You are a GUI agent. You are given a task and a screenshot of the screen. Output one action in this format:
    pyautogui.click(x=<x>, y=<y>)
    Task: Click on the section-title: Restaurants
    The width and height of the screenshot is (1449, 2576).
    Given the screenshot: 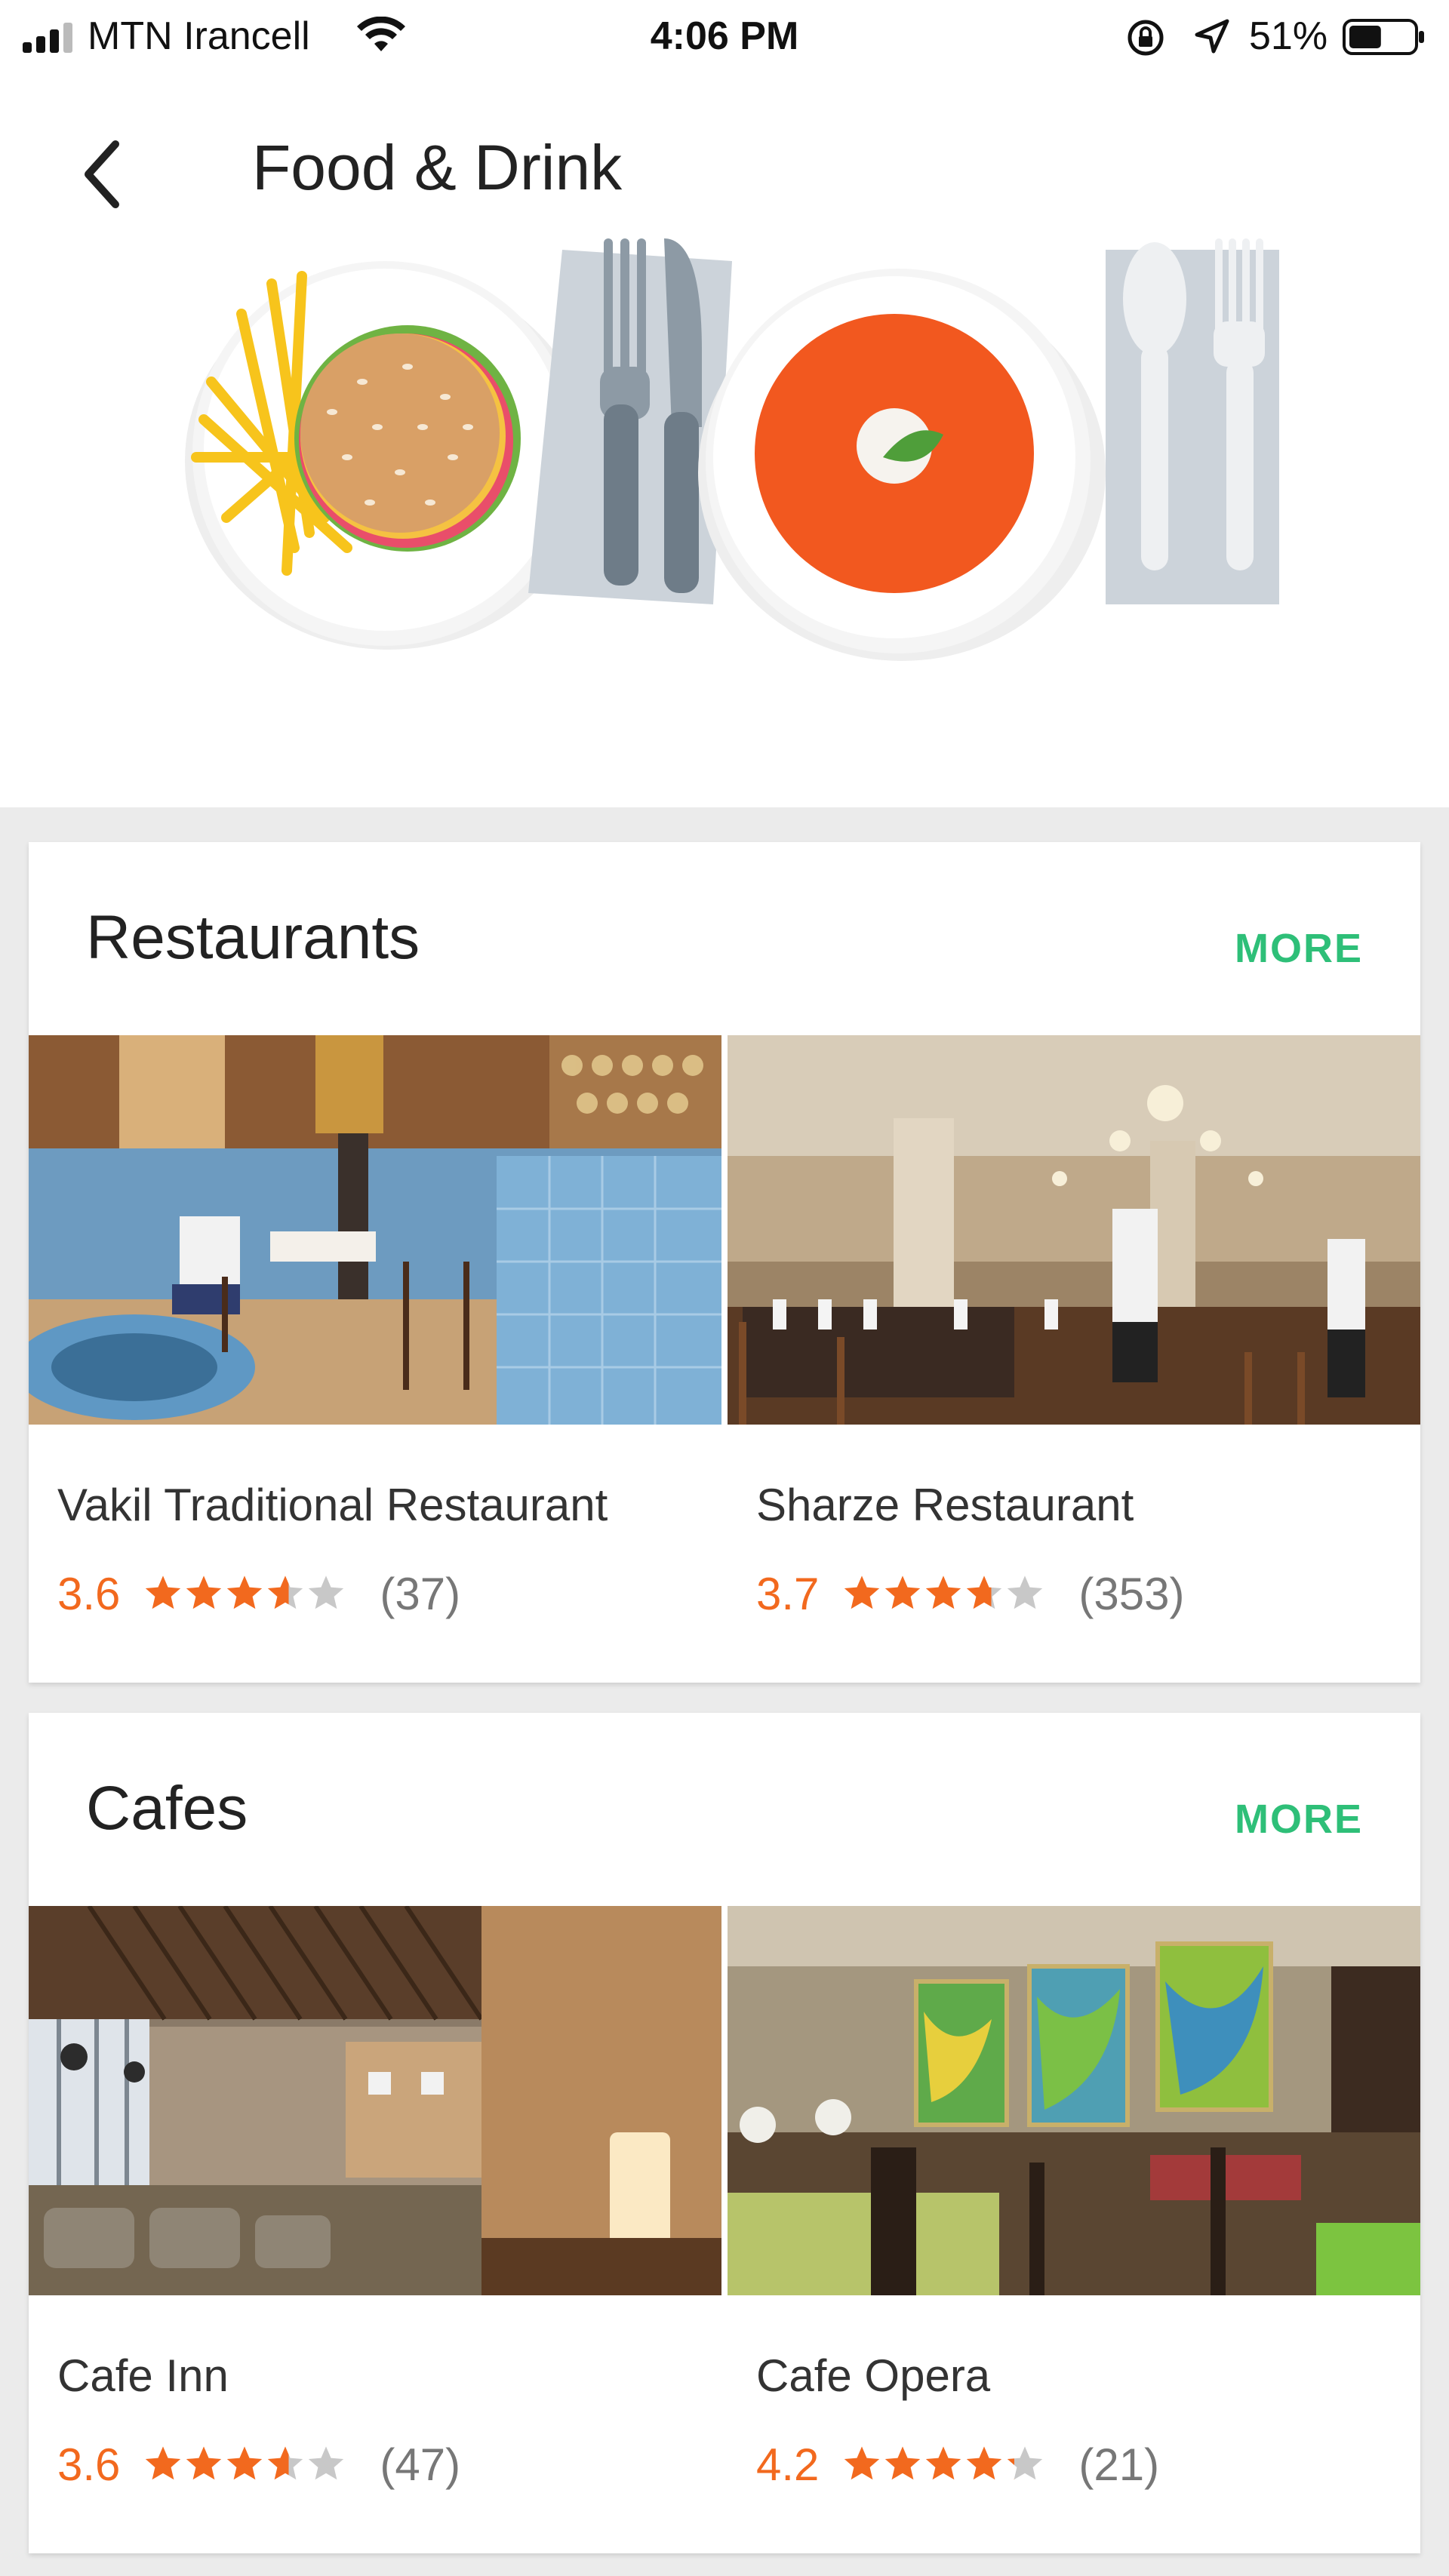 What is the action you would take?
    pyautogui.click(x=253, y=937)
    